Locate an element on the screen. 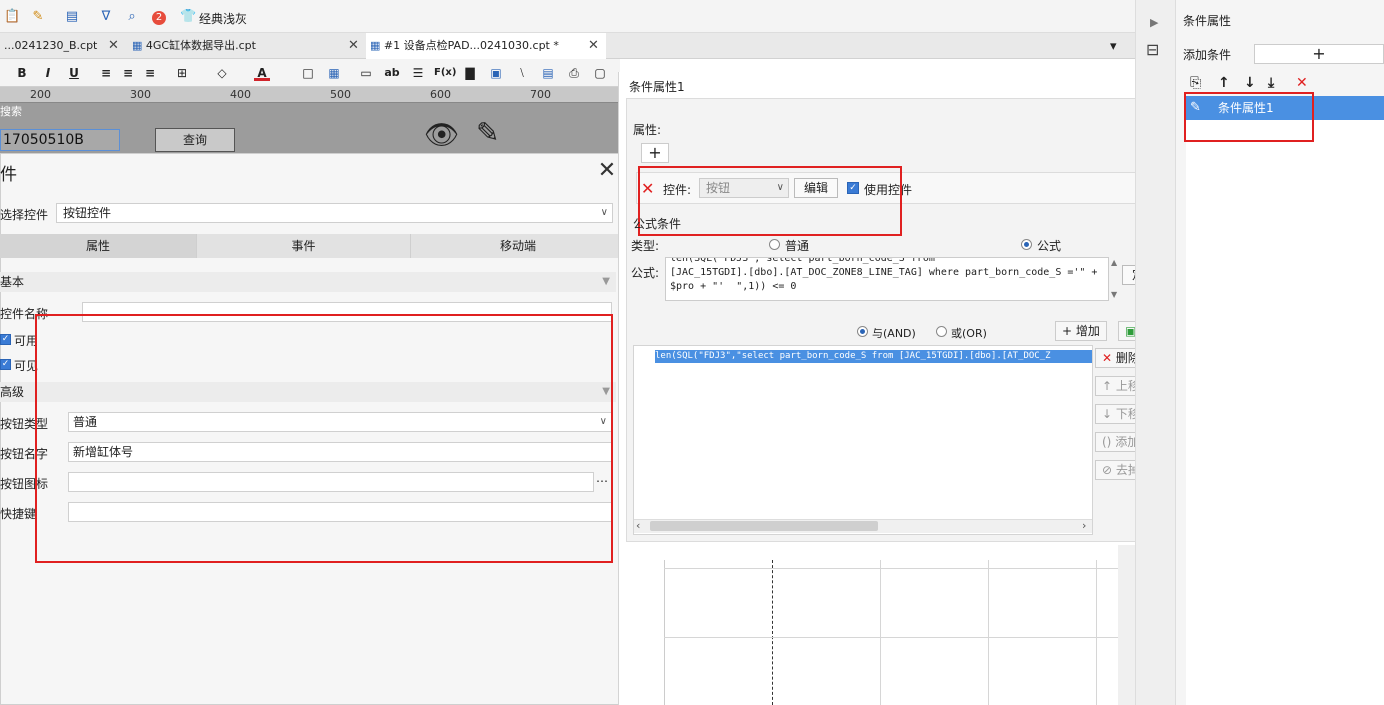 The image size is (1384, 705). pencil-icon: ✎ is located at coordinates (487, 132).